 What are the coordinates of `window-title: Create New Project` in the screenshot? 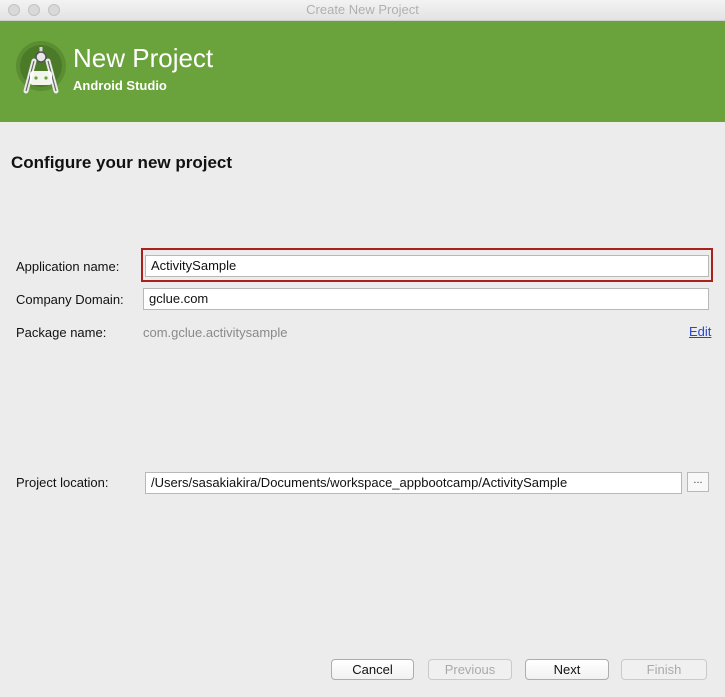 It's located at (362, 9).